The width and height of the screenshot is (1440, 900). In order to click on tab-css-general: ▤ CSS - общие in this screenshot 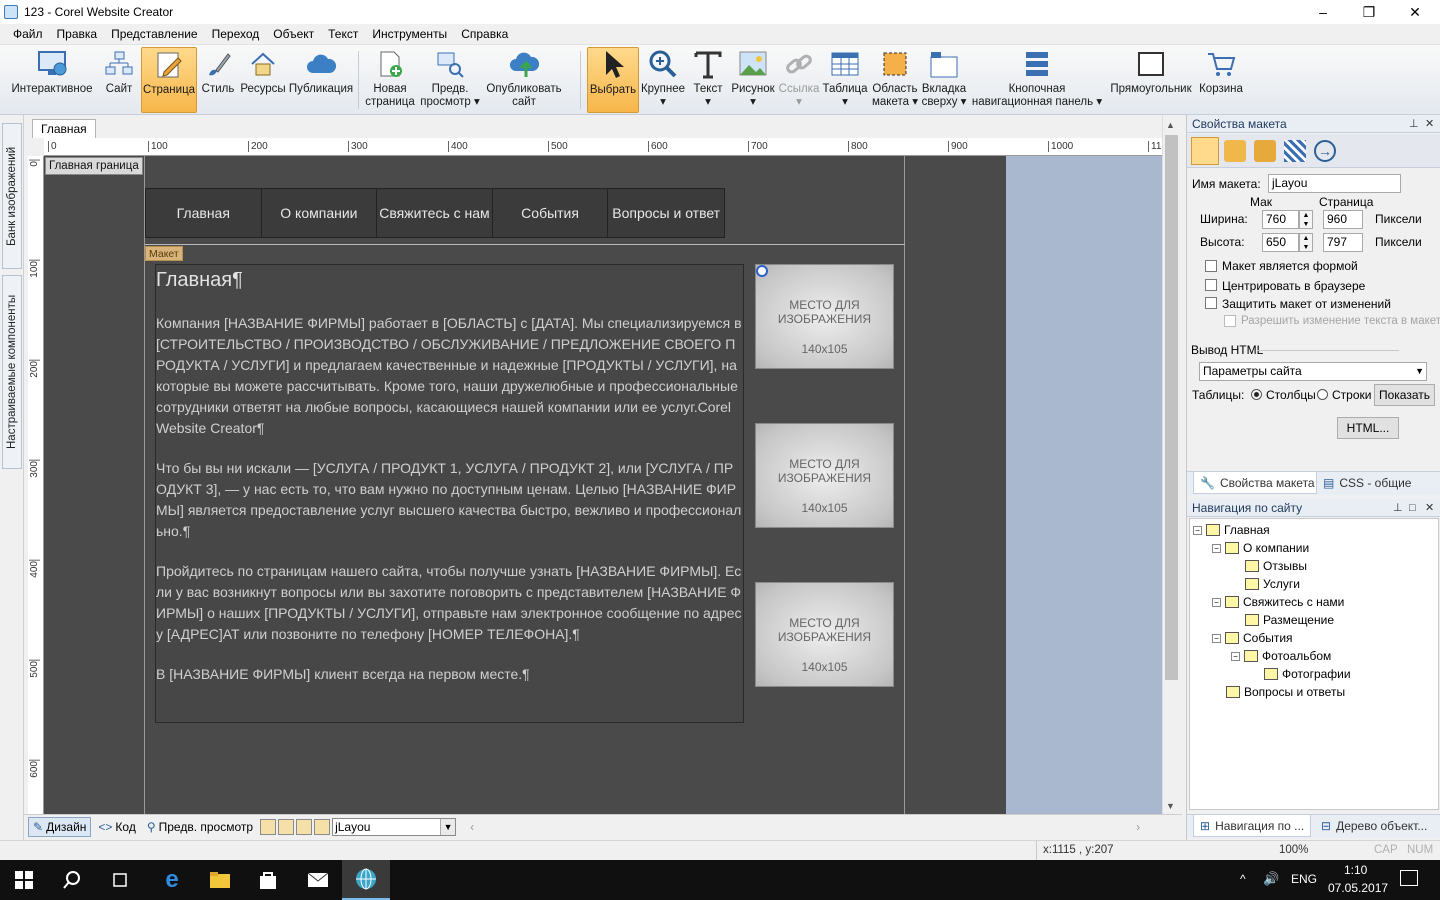, I will do `click(1378, 483)`.